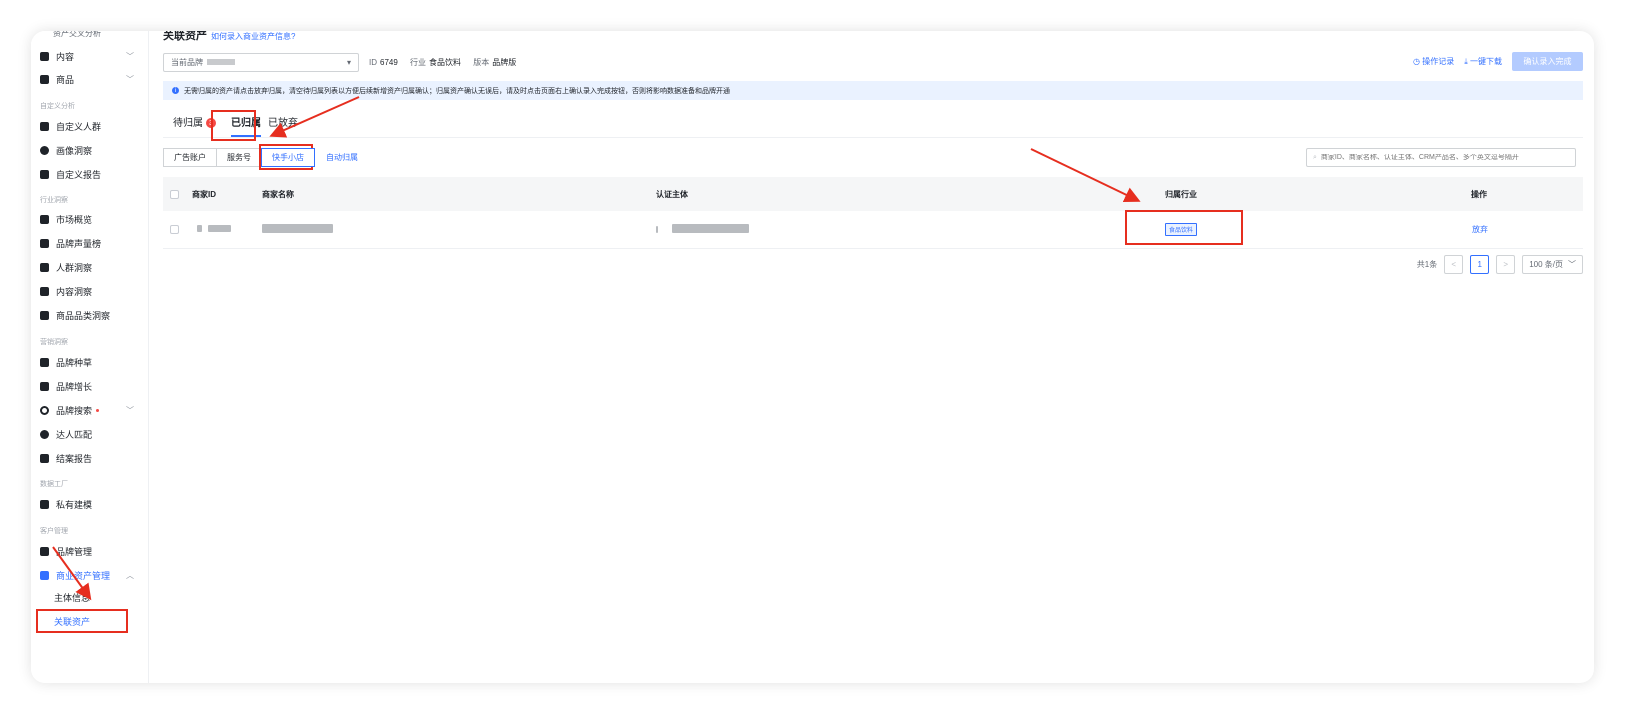  Describe the element at coordinates (1506, 264) in the screenshot. I see `next-page-button: >` at that location.